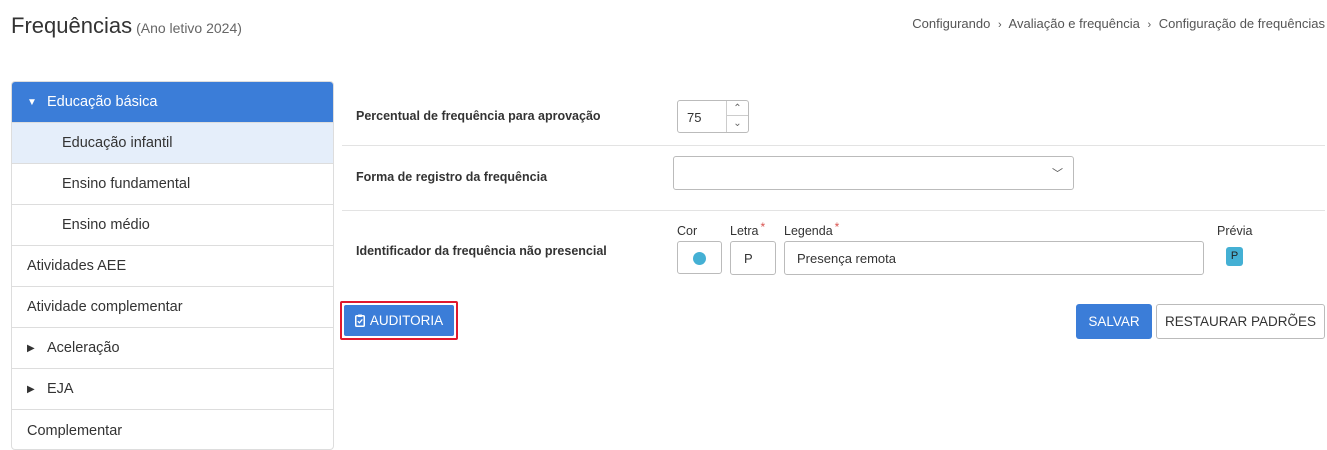 Image resolution: width=1327 pixels, height=450 pixels. What do you see at coordinates (106, 225) in the screenshot?
I see `sidebar-item-label: Ensino médio` at bounding box center [106, 225].